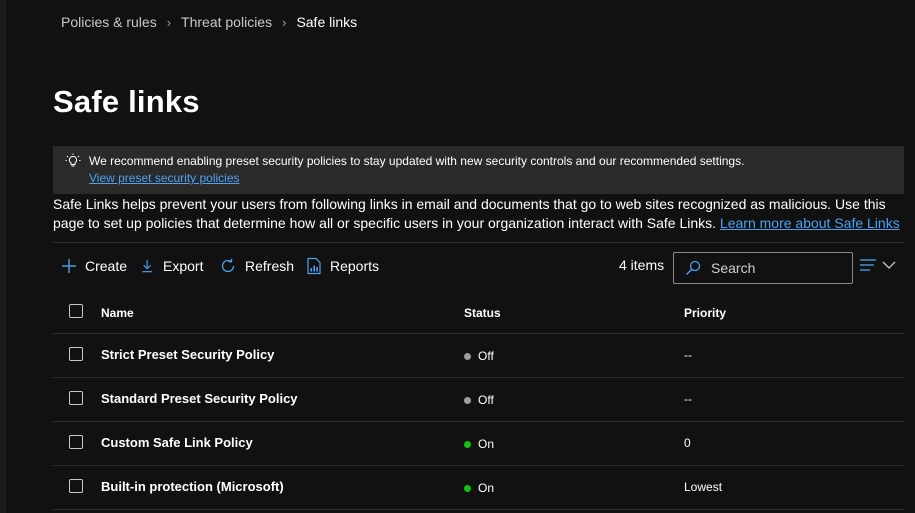 The height and width of the screenshot is (513, 915). I want to click on export-label: Export, so click(183, 266).